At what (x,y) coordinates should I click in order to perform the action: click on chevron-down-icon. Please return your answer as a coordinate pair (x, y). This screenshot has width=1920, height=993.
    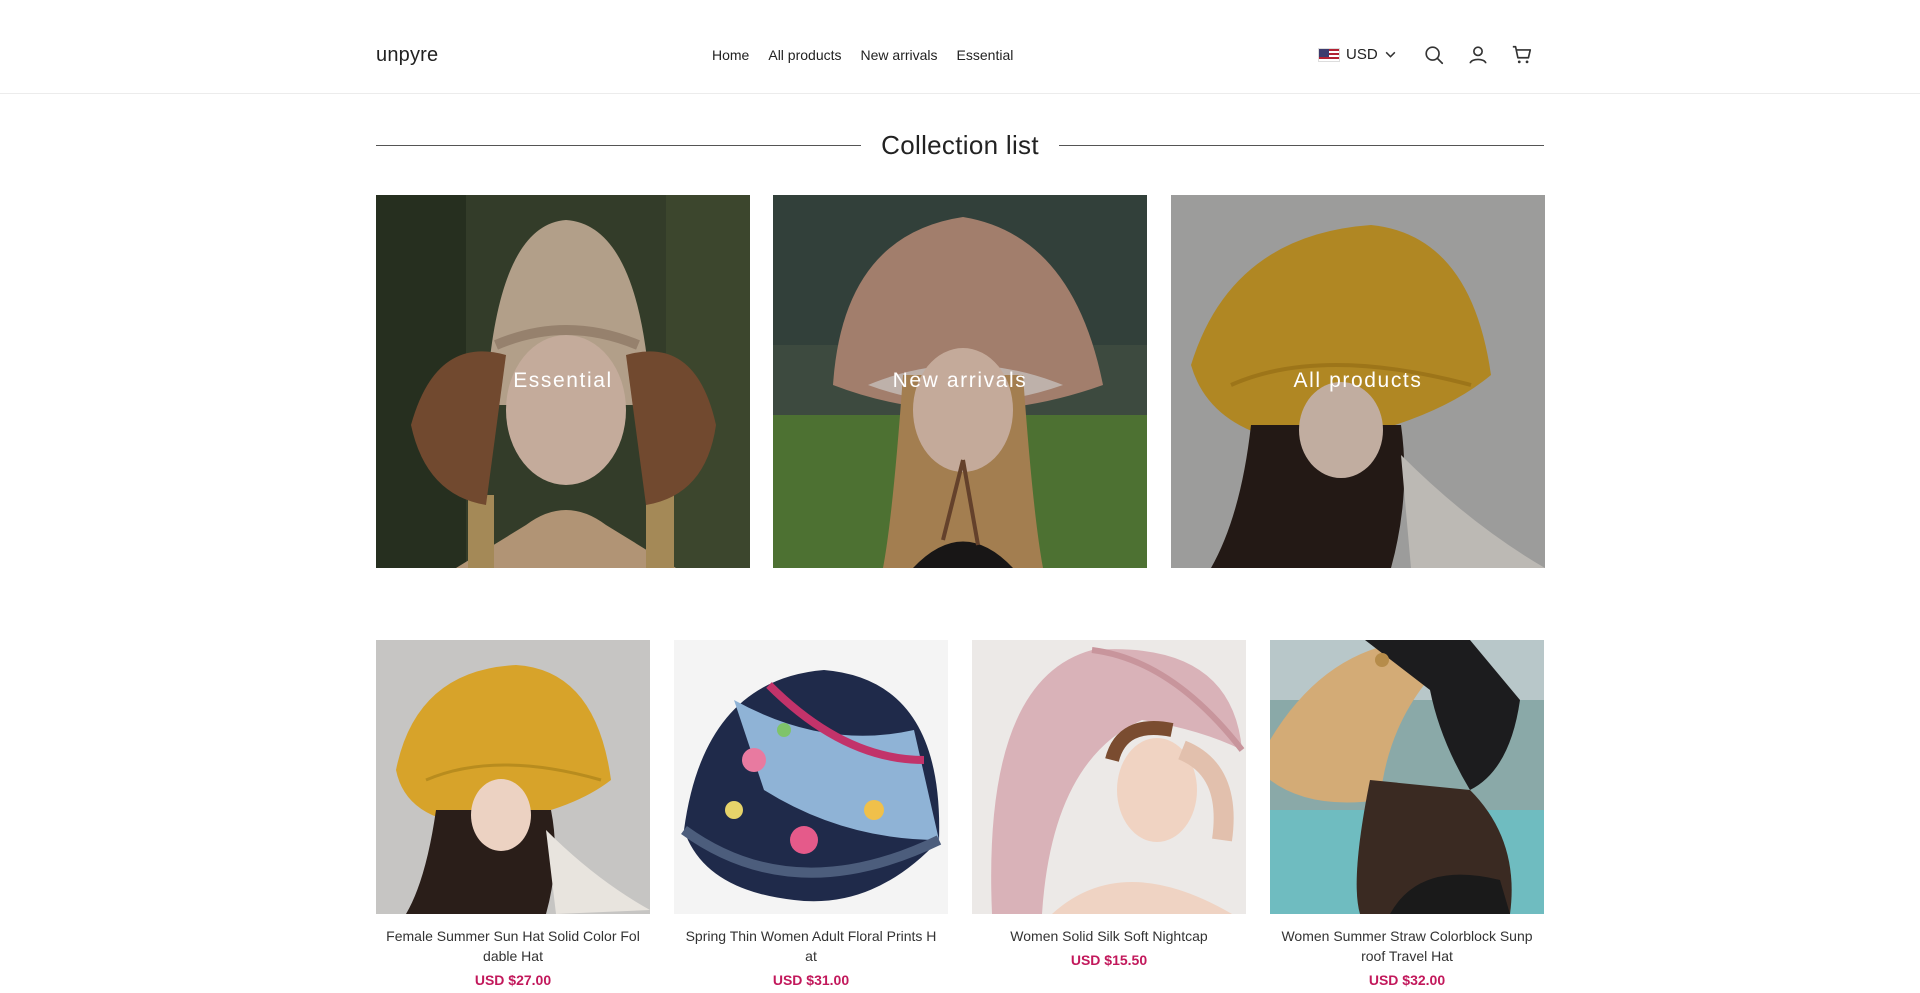
    Looking at the image, I should click on (1390, 54).